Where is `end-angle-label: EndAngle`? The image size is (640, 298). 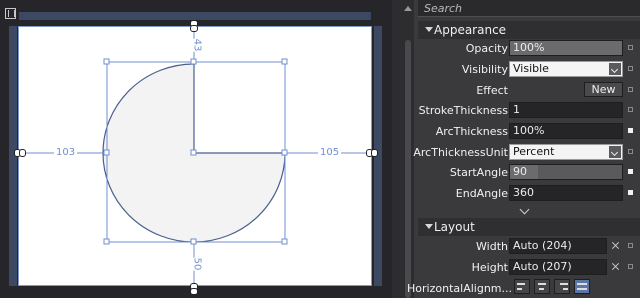 end-angle-label: EndAngle is located at coordinates (481, 193).